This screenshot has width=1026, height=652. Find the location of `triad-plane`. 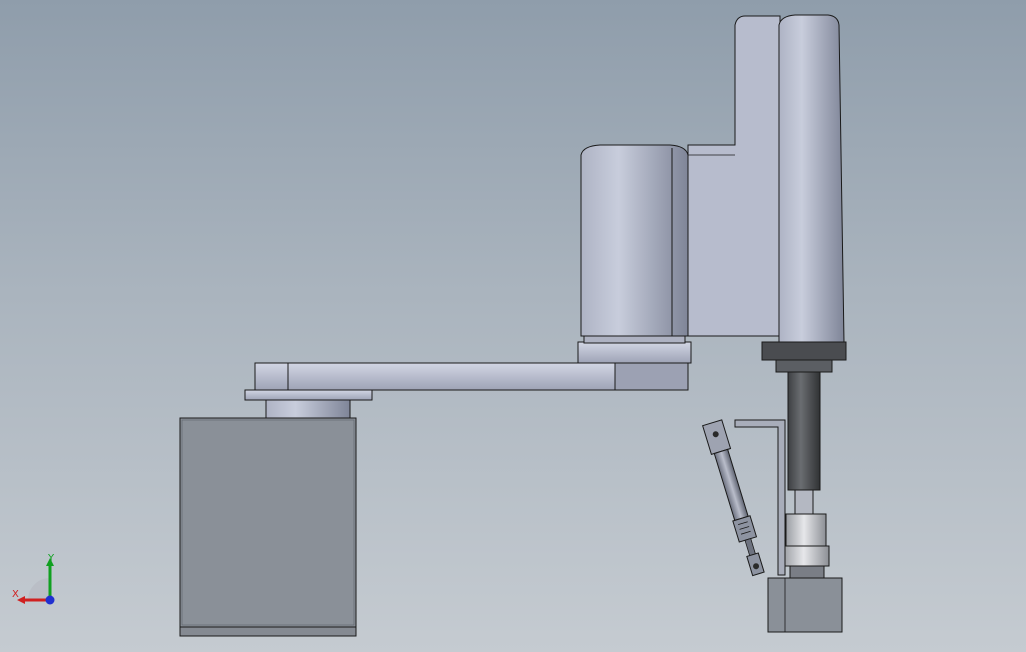

triad-plane is located at coordinates (39, 589).